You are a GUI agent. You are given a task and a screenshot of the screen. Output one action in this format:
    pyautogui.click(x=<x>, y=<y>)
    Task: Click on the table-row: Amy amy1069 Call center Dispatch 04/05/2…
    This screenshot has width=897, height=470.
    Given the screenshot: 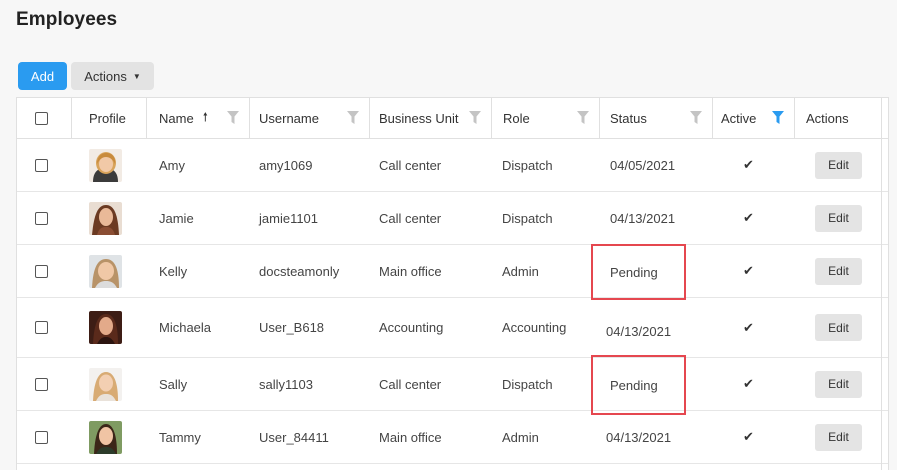 What is the action you would take?
    pyautogui.click(x=452, y=165)
    